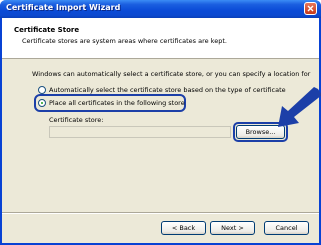 The height and width of the screenshot is (245, 321). I want to click on certificate-store-field, so click(140, 132).